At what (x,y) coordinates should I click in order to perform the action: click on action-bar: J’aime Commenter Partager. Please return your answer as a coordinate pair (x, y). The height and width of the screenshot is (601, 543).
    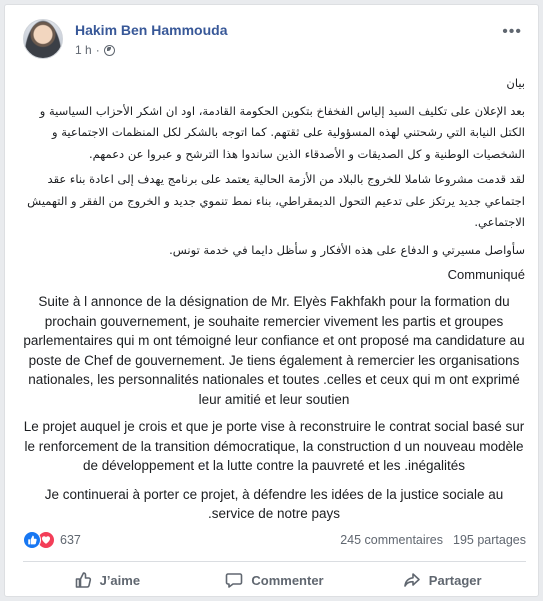
    Looking at the image, I should click on (274, 580).